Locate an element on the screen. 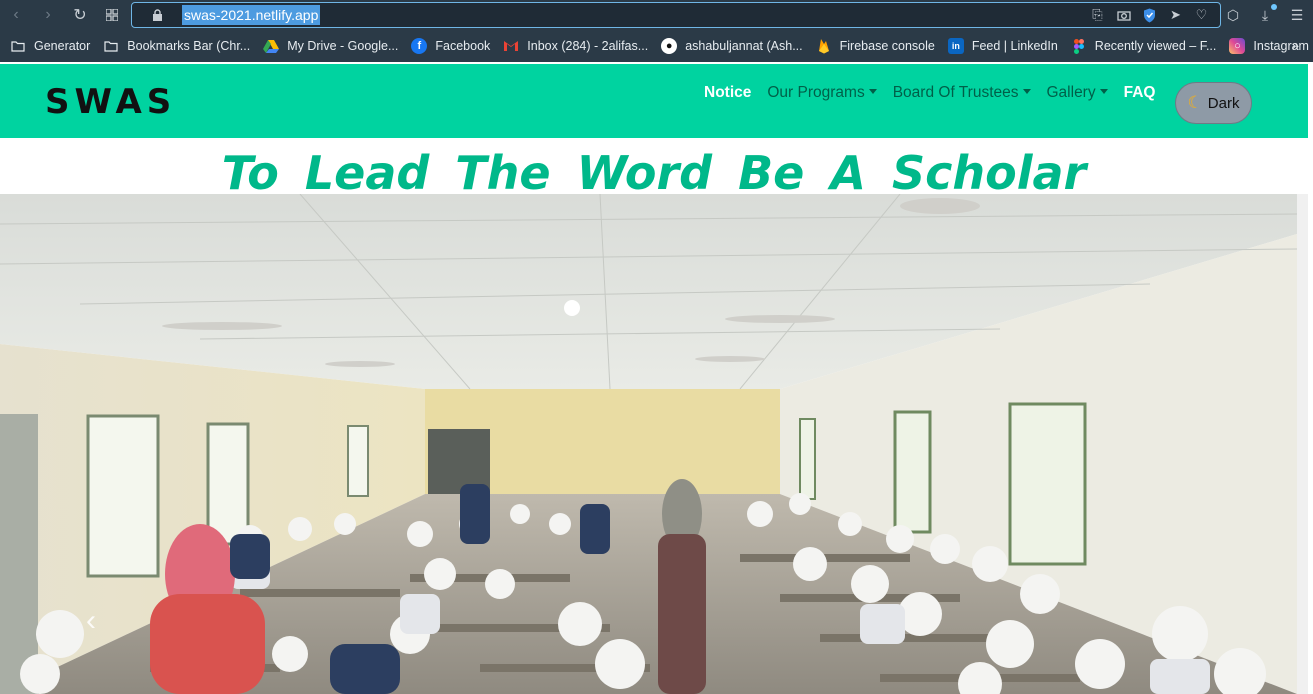 This screenshot has width=1313, height=694. page-scrollbar is located at coordinates (1302, 444).